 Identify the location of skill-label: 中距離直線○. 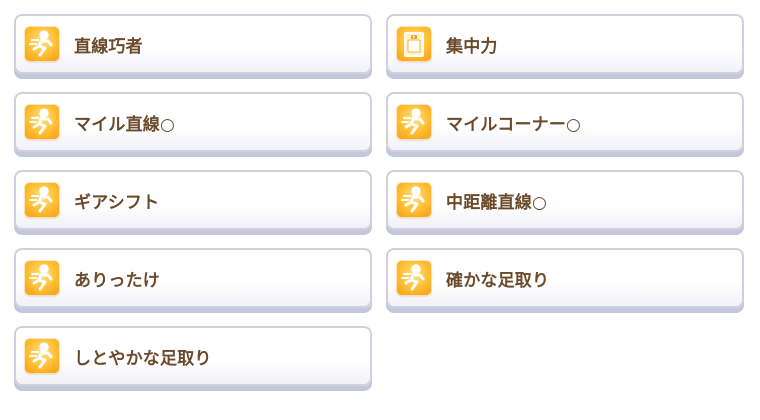
(497, 202).